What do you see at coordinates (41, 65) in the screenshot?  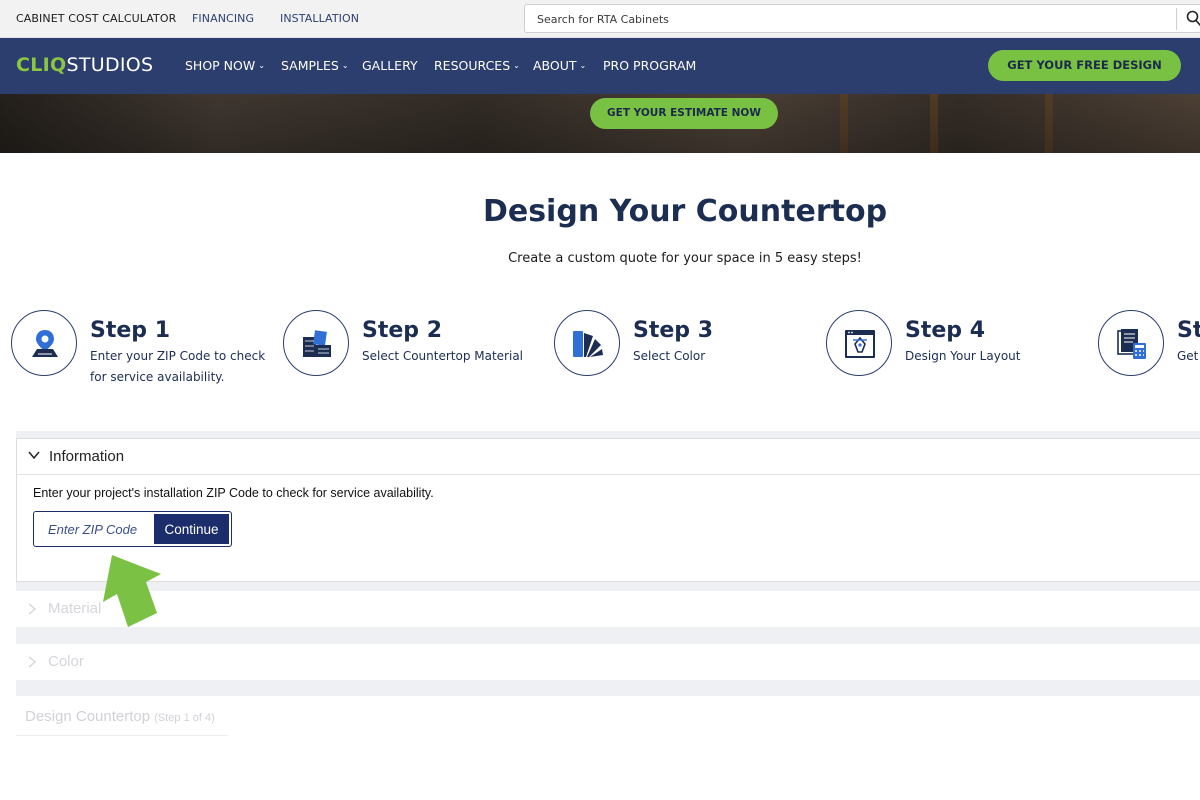 I see `logo-cliq: CLIQ` at bounding box center [41, 65].